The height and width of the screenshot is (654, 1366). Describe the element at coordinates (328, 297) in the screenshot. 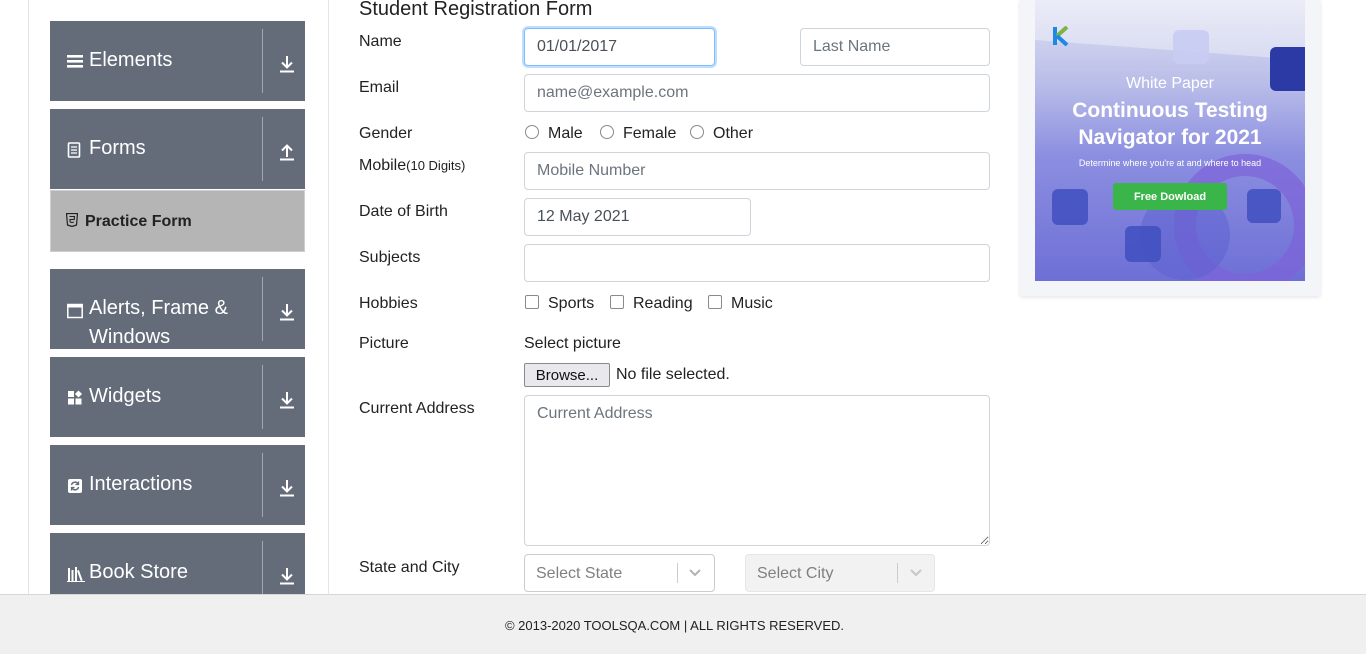

I see `sidebar-right-rule` at that location.